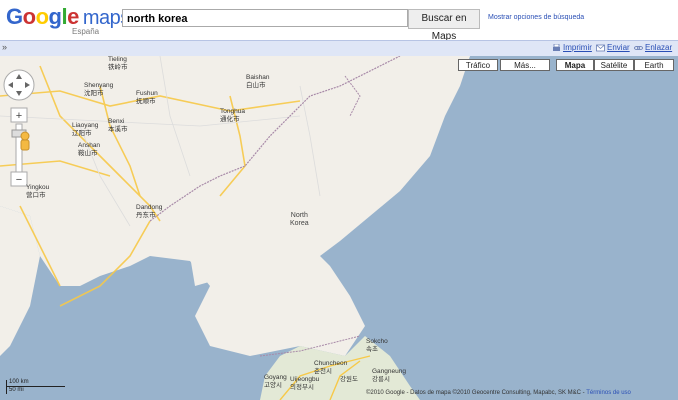  I want to click on place-baishan-text: Baishan 白山市, so click(258, 81).